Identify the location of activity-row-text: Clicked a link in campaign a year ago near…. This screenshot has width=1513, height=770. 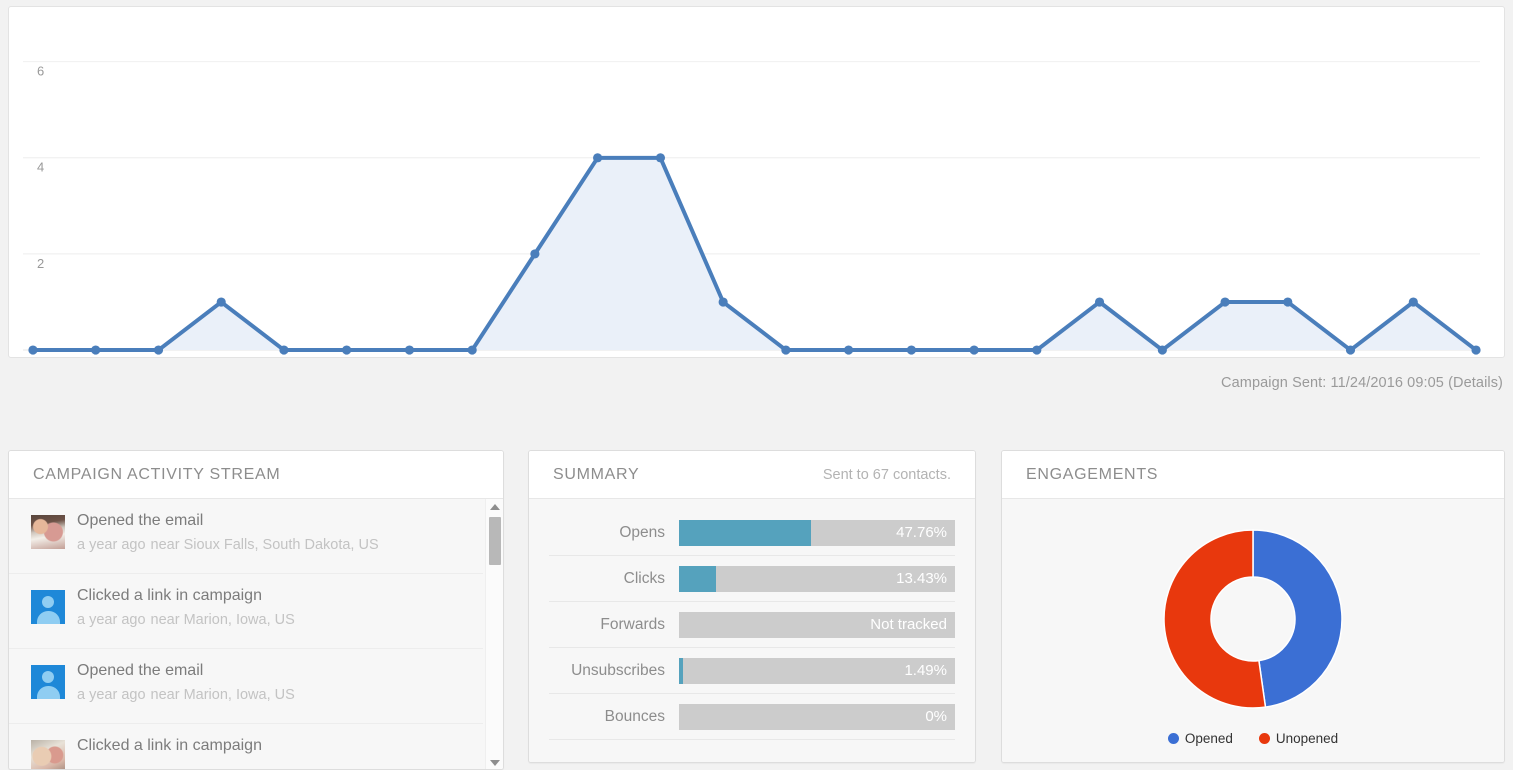
(186, 607).